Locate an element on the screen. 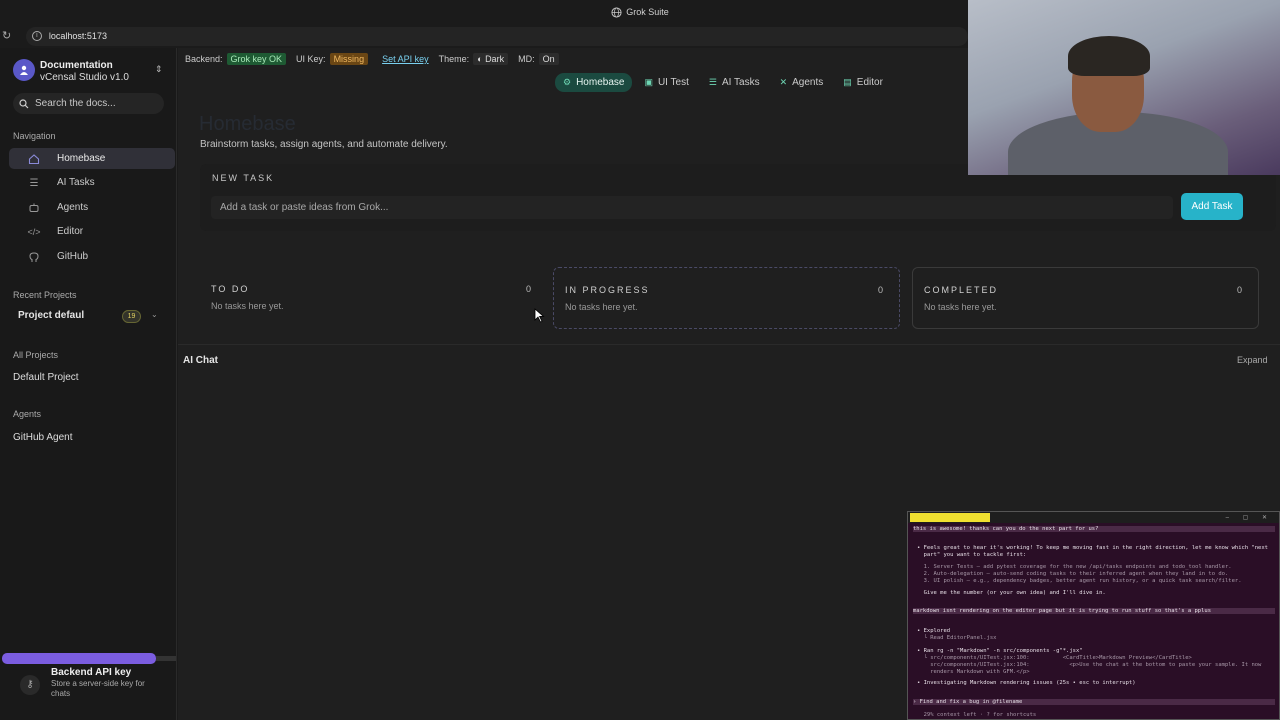  org-name: Documentation is located at coordinates (76, 65).